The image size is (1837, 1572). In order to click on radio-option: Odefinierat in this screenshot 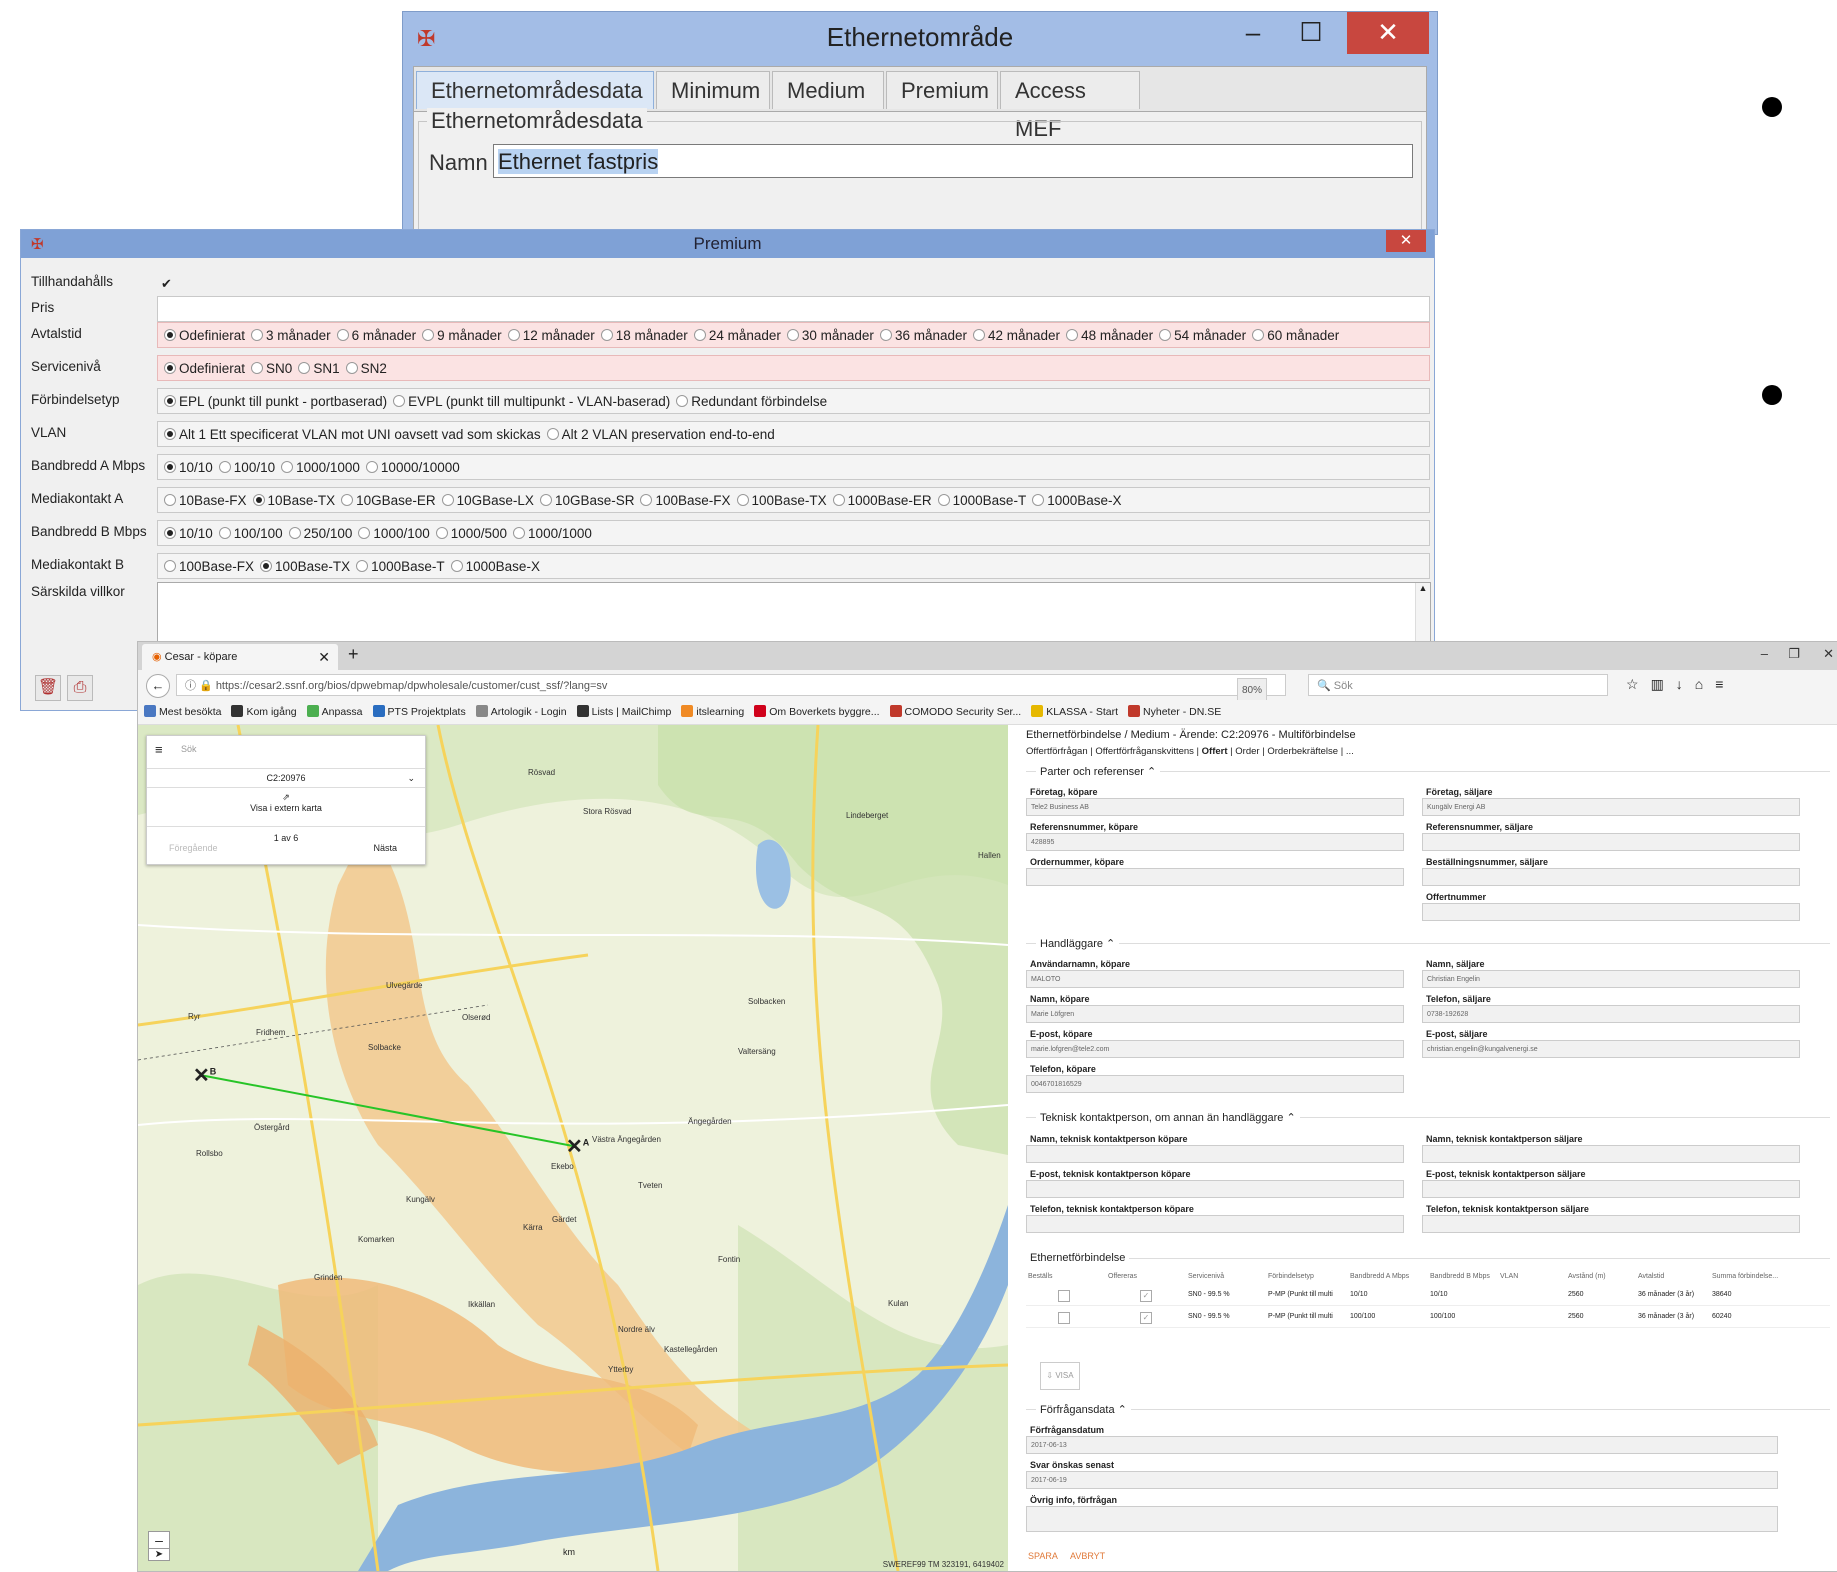, I will do `click(204, 335)`.